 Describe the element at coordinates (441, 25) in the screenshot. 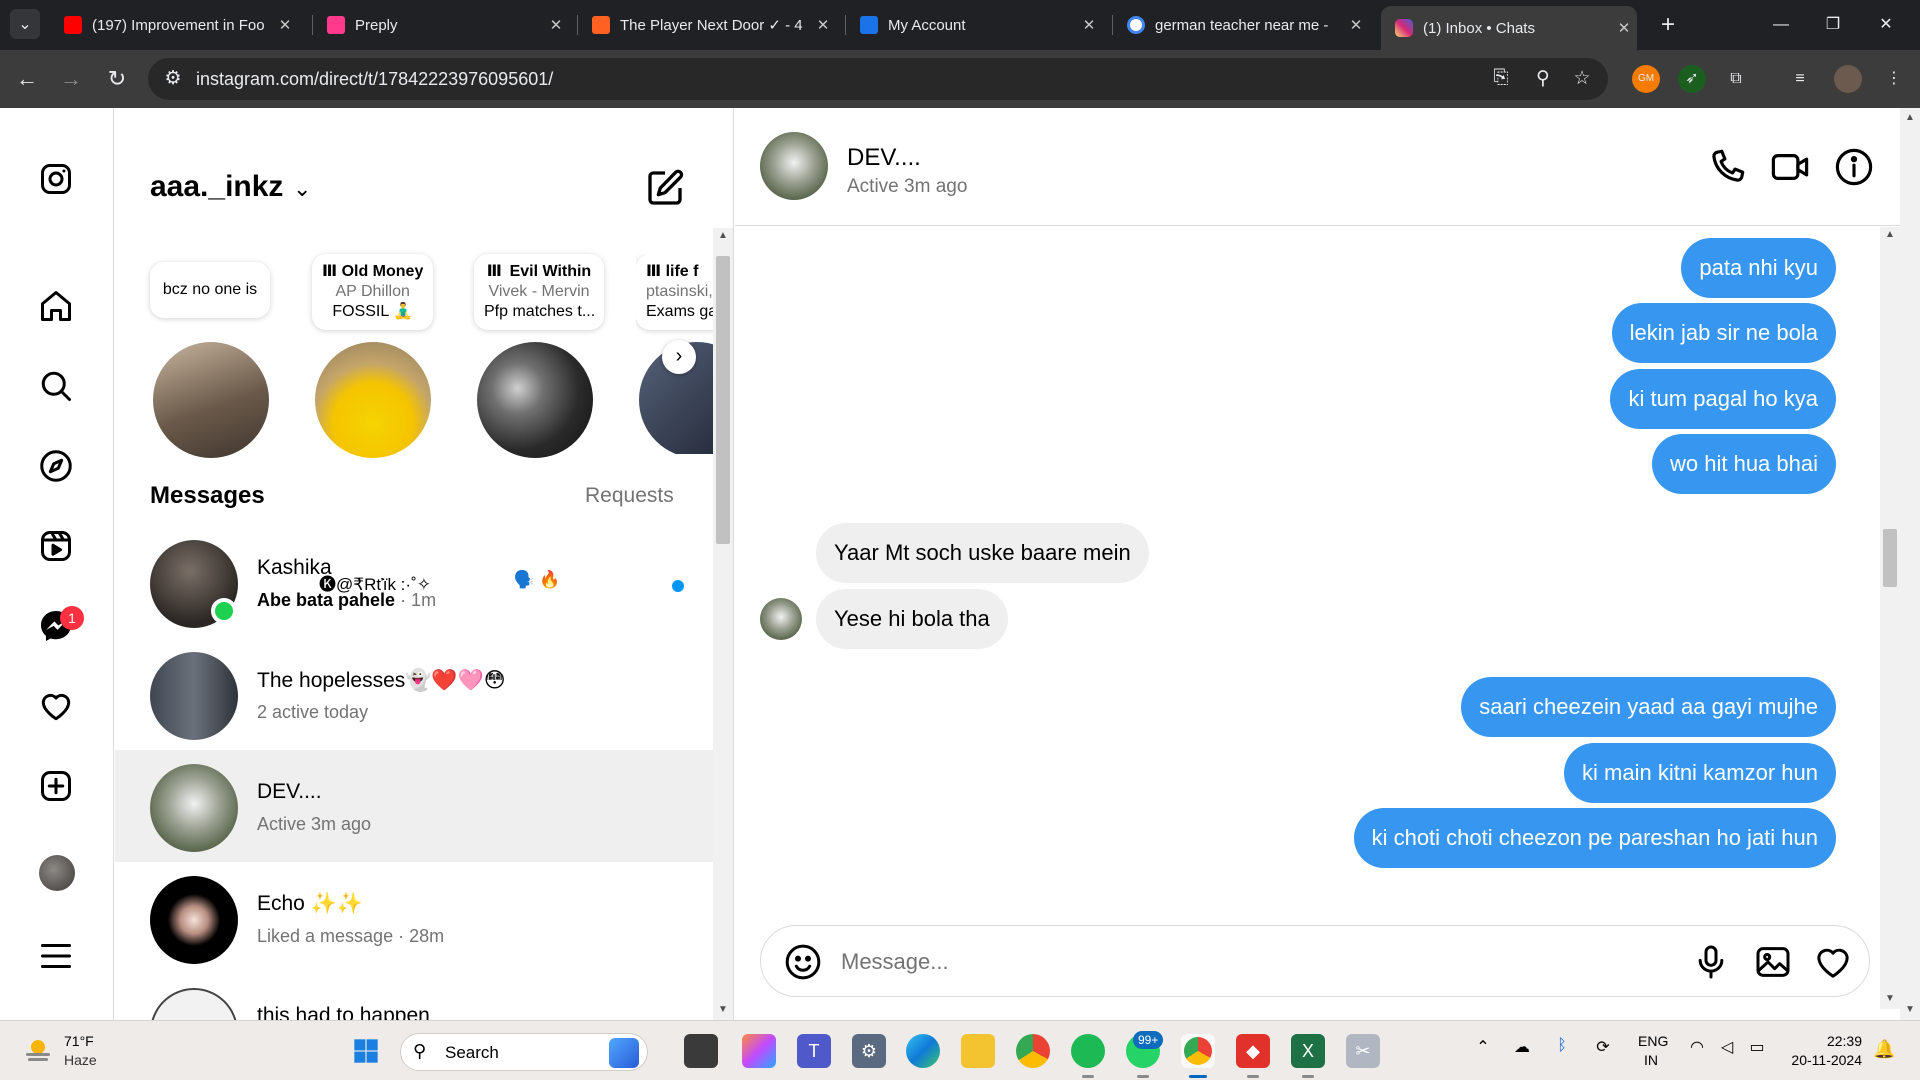

I see `tab-preply: Preply ✕` at that location.